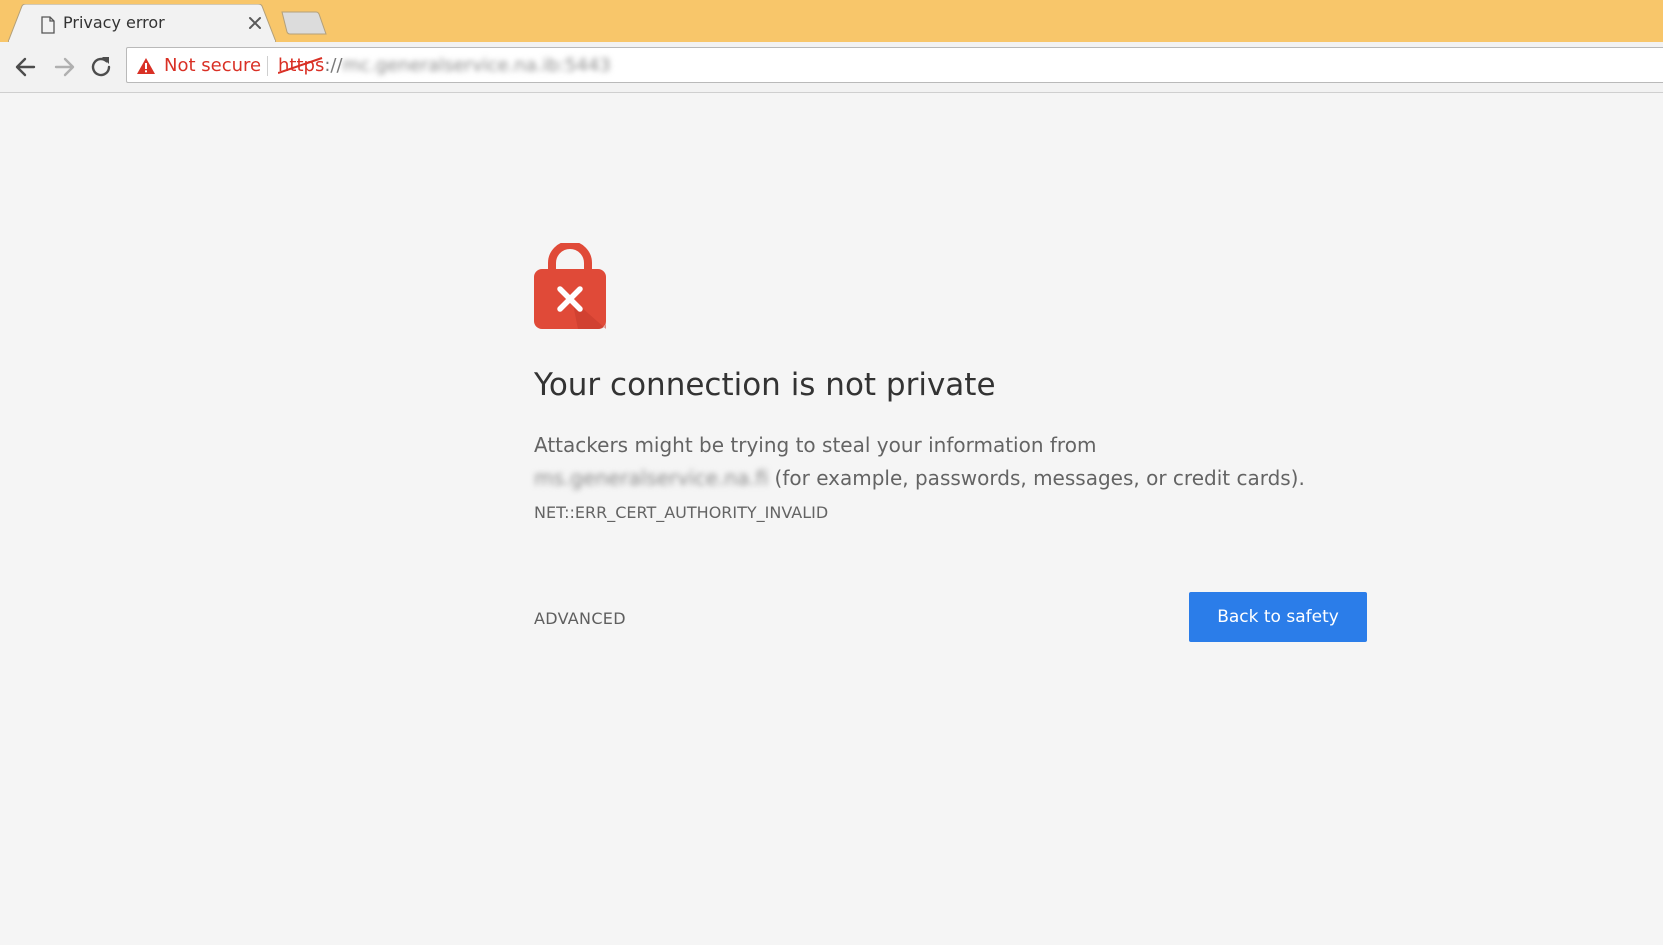  Describe the element at coordinates (255, 23) in the screenshot. I see `close-icon` at that location.